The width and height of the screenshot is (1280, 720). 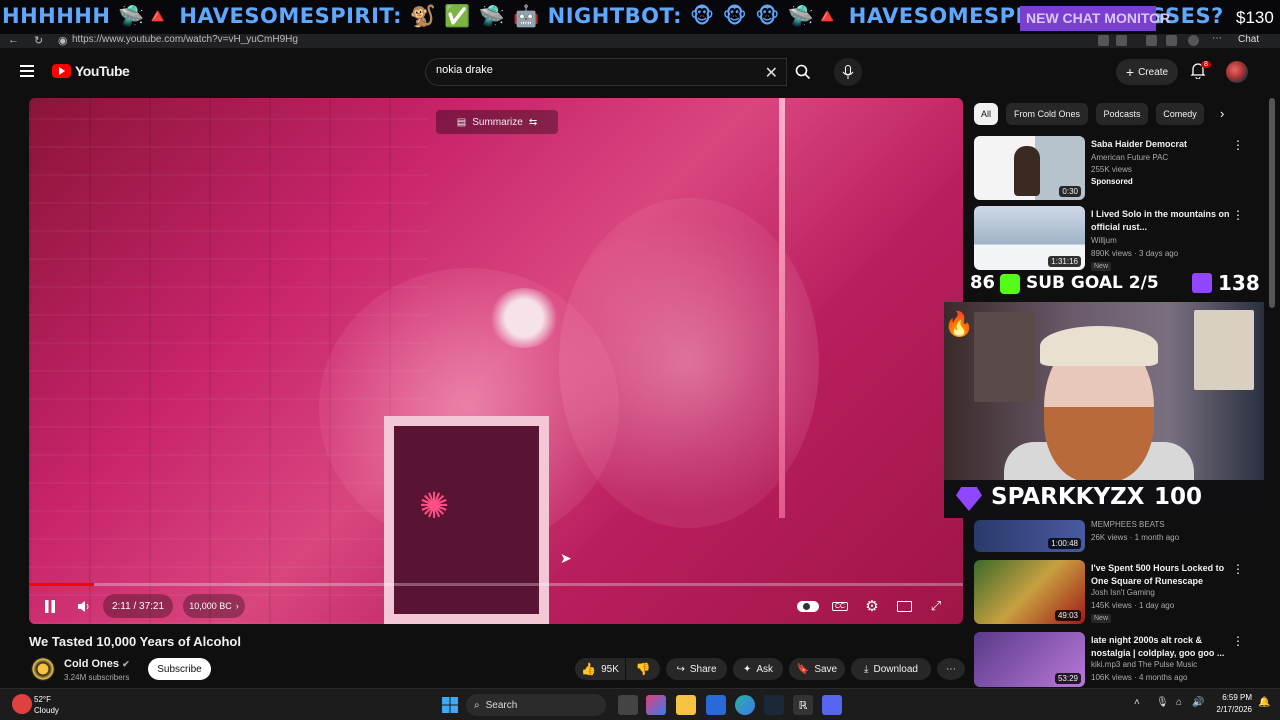 What do you see at coordinates (84, 606) in the screenshot?
I see `volume-button` at bounding box center [84, 606].